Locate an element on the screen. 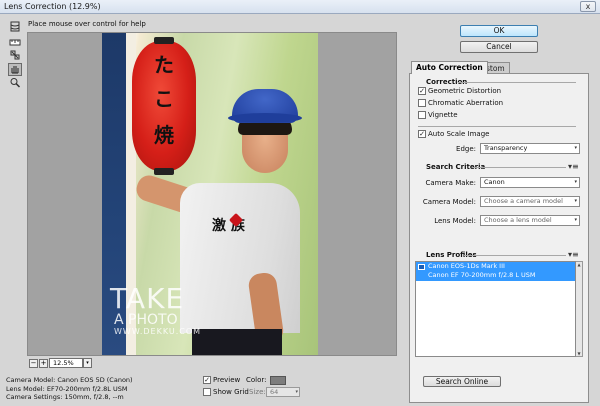 The width and height of the screenshot is (600, 406). lens-model-label: Lens Model: is located at coordinates (455, 221).